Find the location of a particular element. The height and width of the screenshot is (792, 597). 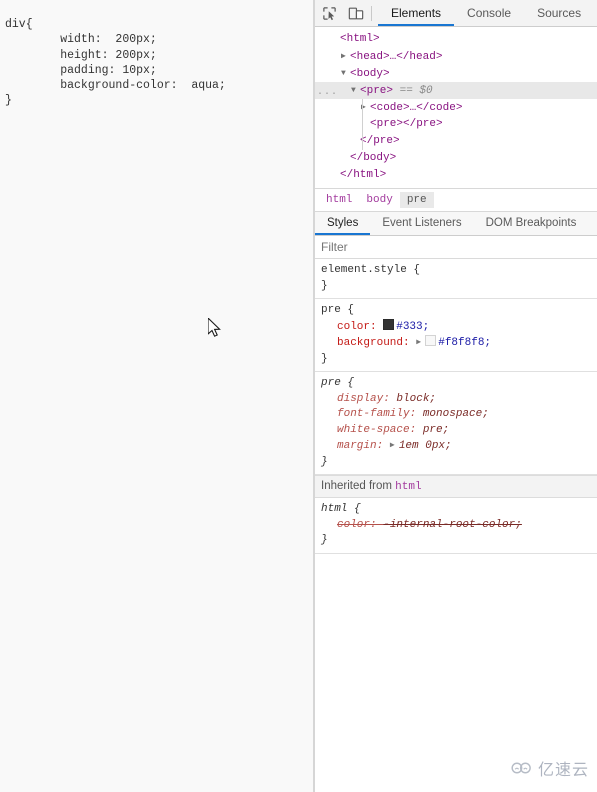

dom-node-tag: <pre> is located at coordinates (377, 91).